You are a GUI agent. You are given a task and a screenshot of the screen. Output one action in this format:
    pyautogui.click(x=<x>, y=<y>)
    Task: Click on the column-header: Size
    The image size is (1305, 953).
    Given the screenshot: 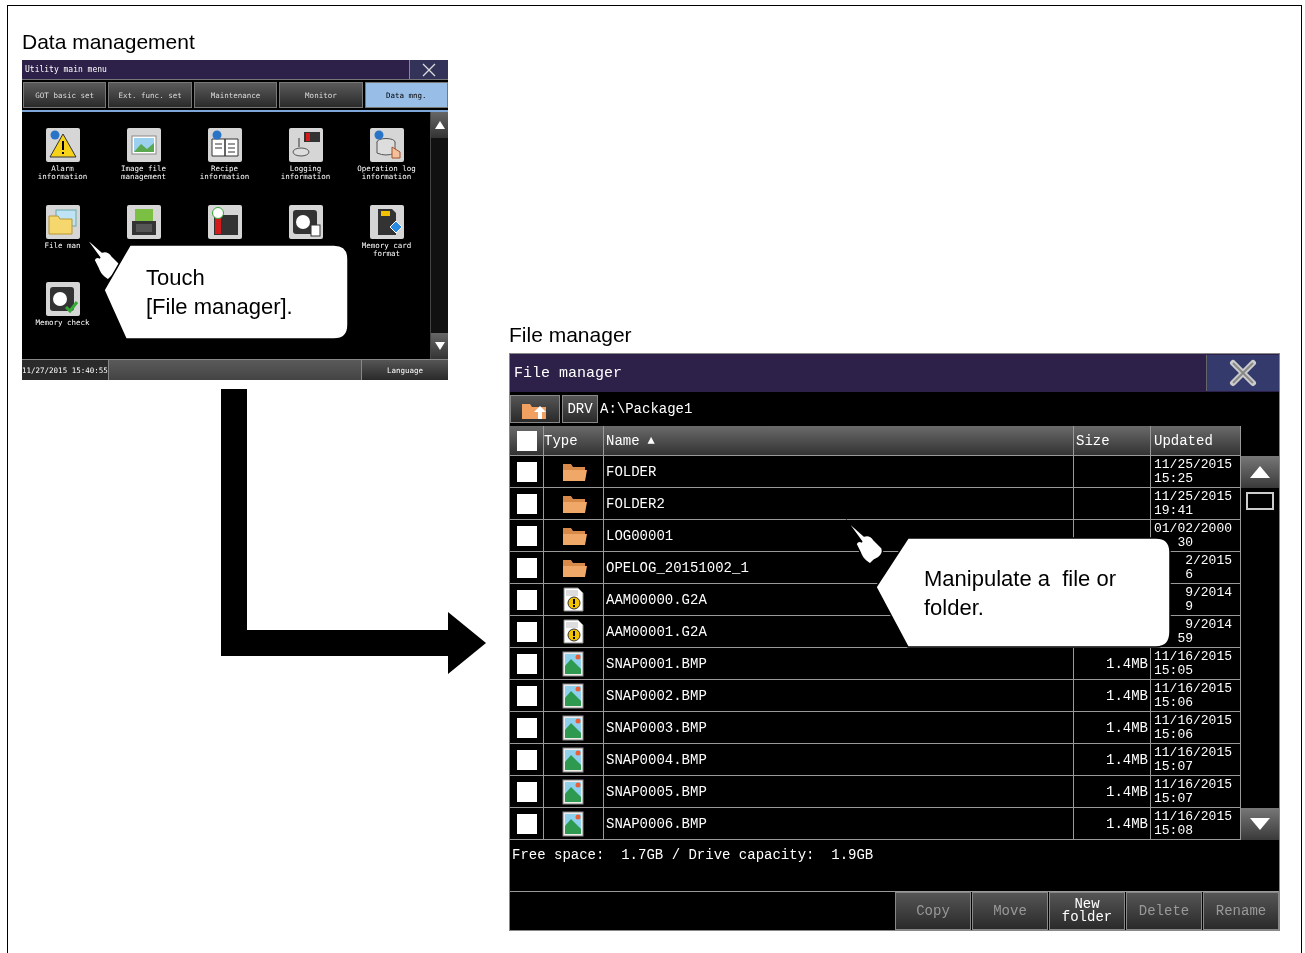 What is the action you would take?
    pyautogui.click(x=1112, y=440)
    